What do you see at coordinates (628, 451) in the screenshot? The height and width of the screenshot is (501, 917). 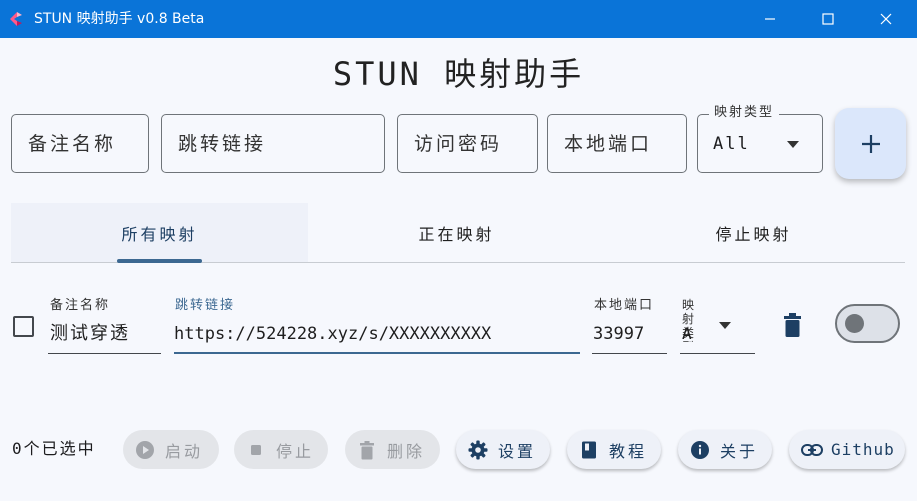 I see `tutorial-label: 教程` at bounding box center [628, 451].